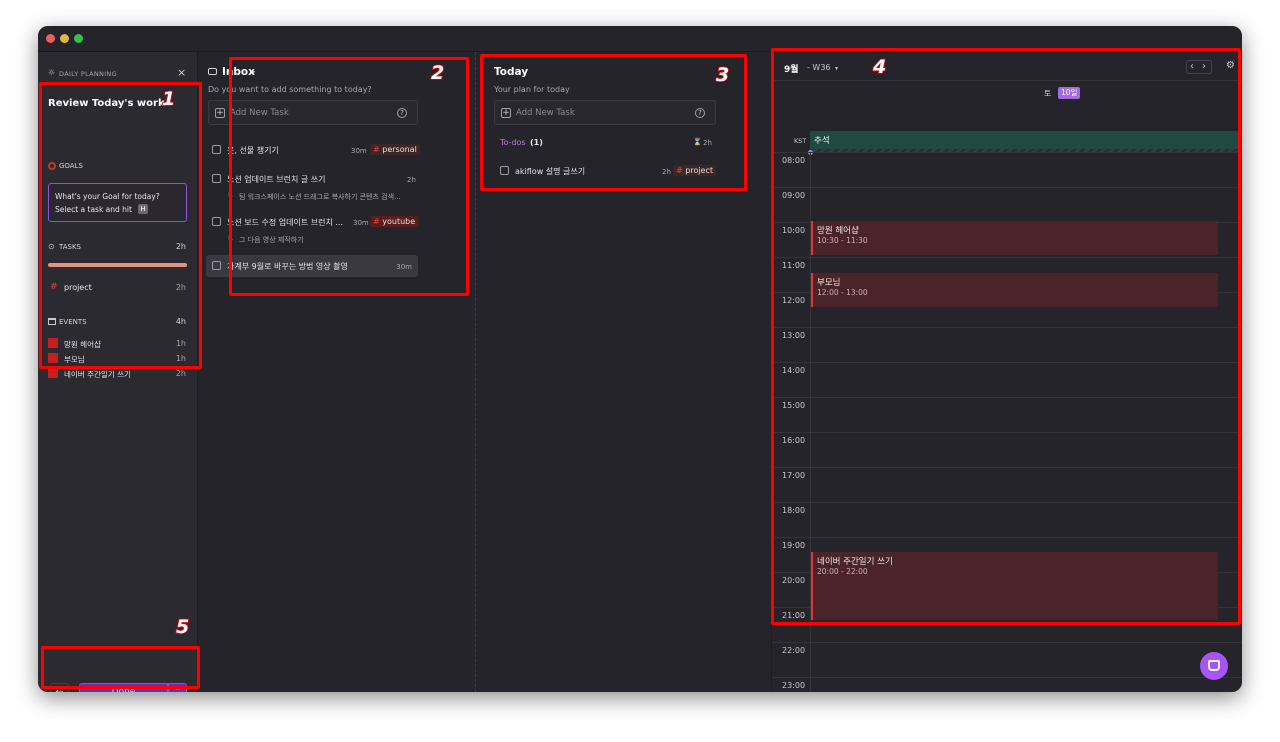 The image size is (1280, 742). Describe the element at coordinates (1007, 169) in the screenshot. I see `hour-row: 08:00` at that location.